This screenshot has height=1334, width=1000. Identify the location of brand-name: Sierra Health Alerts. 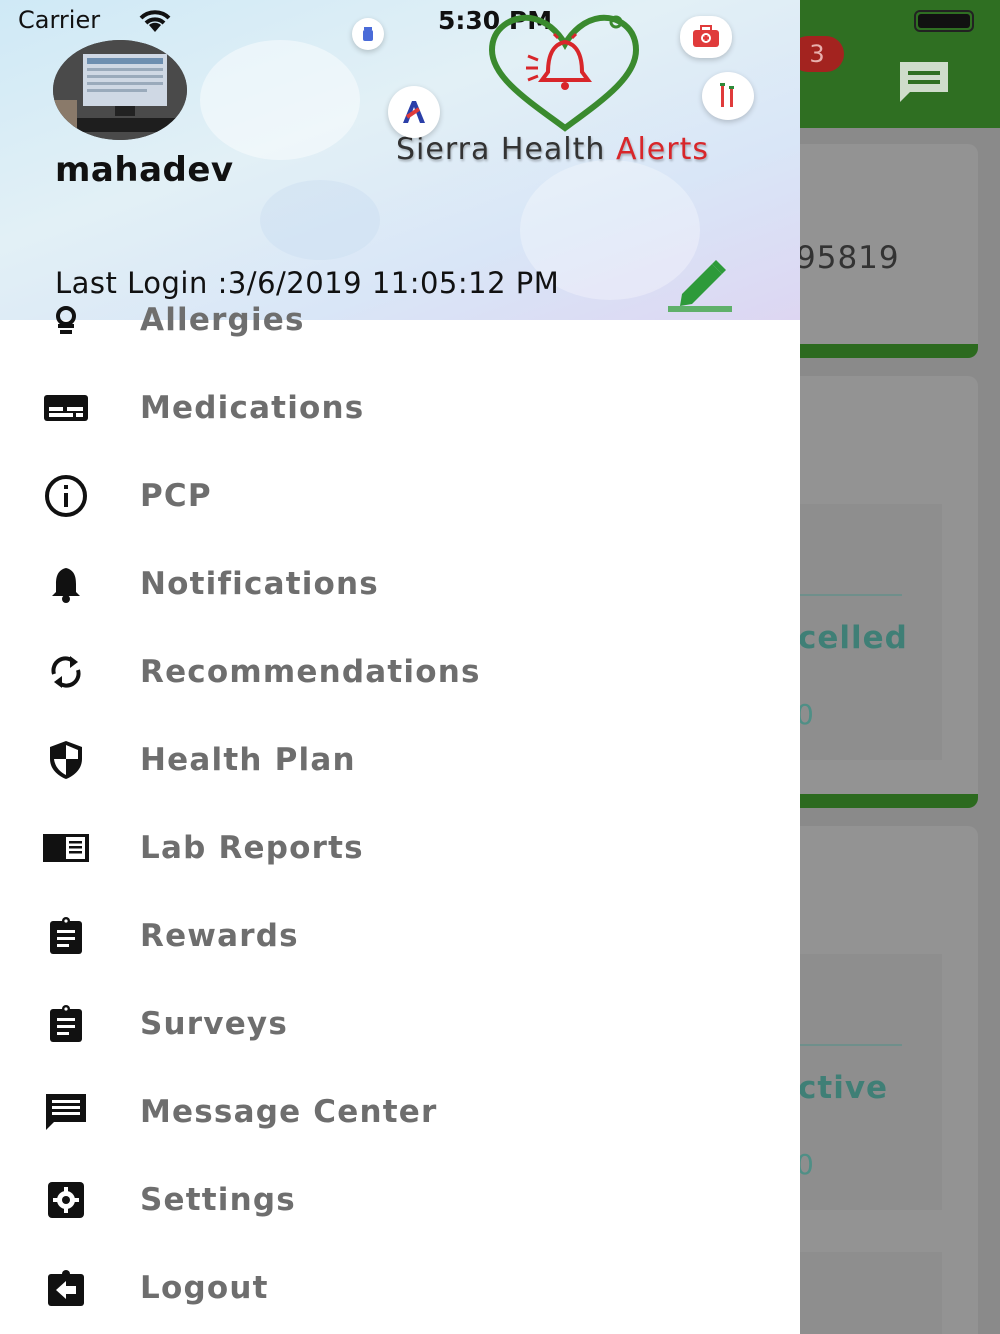
(552, 149).